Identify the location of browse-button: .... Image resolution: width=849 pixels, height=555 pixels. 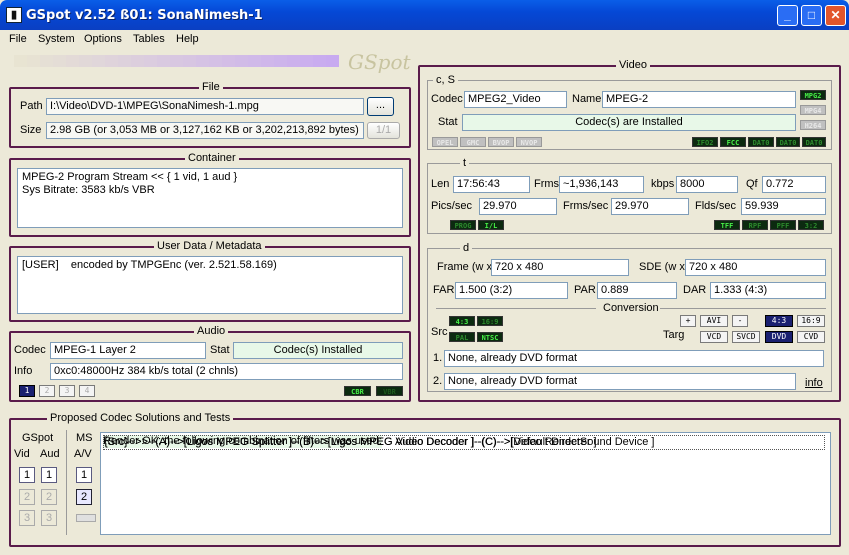
(380, 106).